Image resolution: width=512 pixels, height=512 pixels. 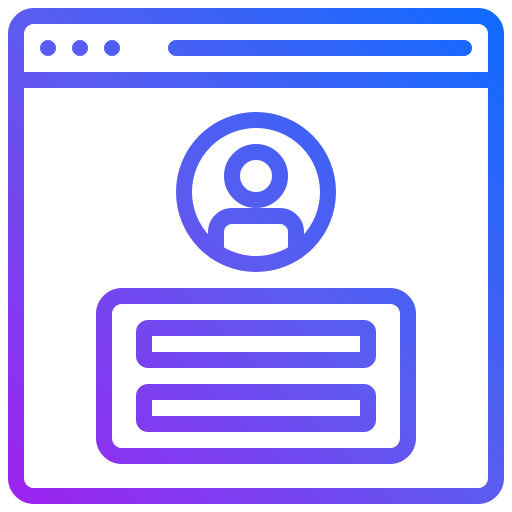 I want to click on user-body-icon, so click(x=256, y=234).